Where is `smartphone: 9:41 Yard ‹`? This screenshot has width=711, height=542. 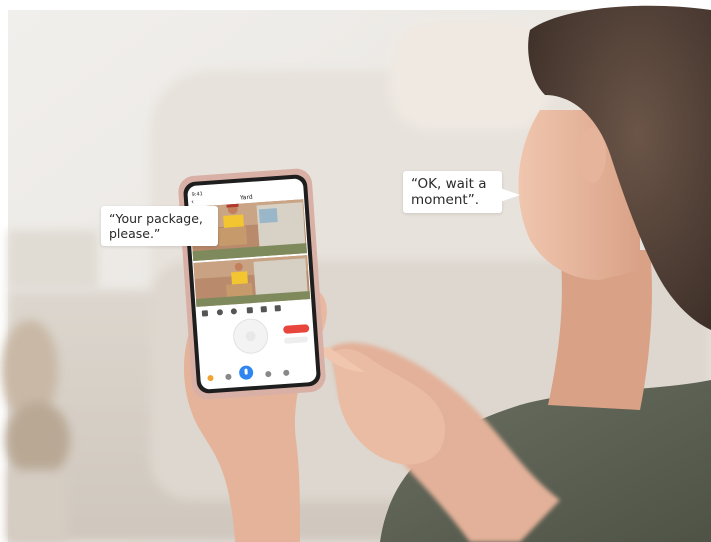 smartphone: 9:41 Yard ‹ is located at coordinates (252, 284).